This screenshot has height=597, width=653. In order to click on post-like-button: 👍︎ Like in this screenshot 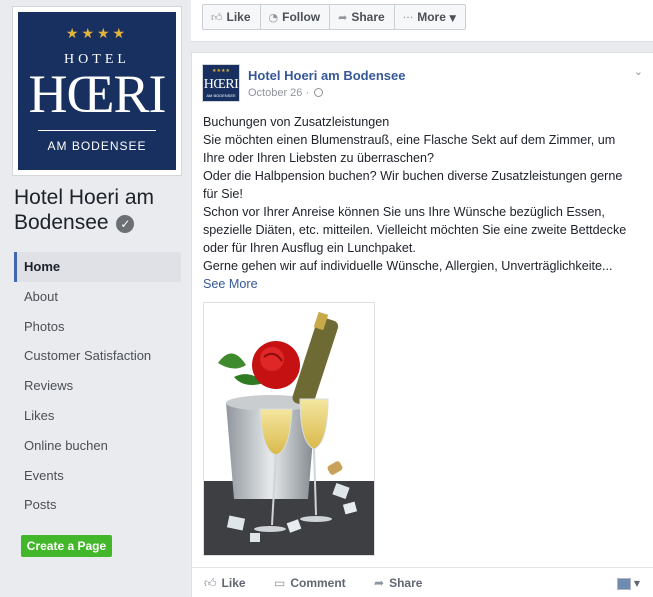, I will do `click(225, 583)`.